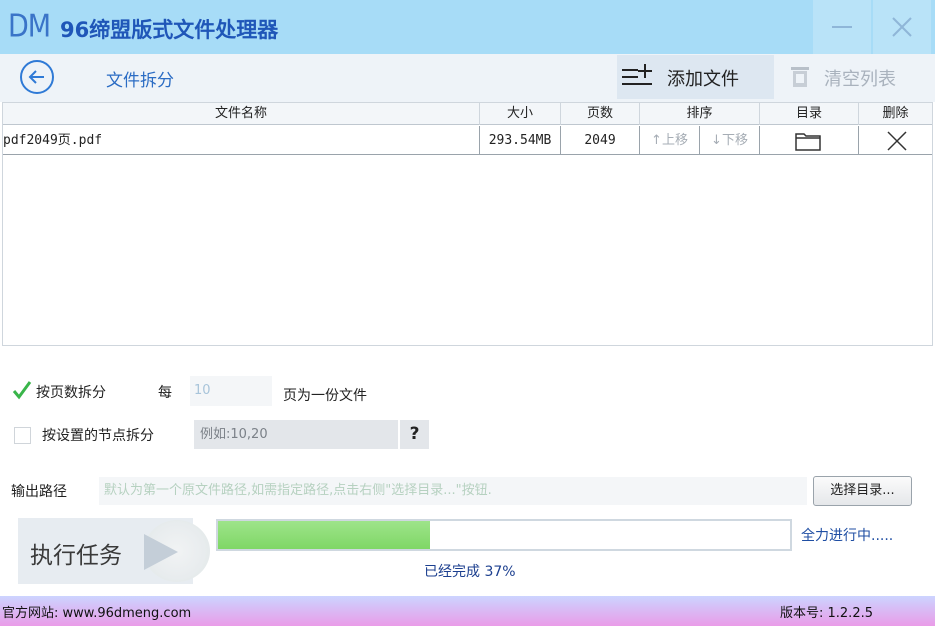  I want to click on each-label: 每, so click(165, 393).